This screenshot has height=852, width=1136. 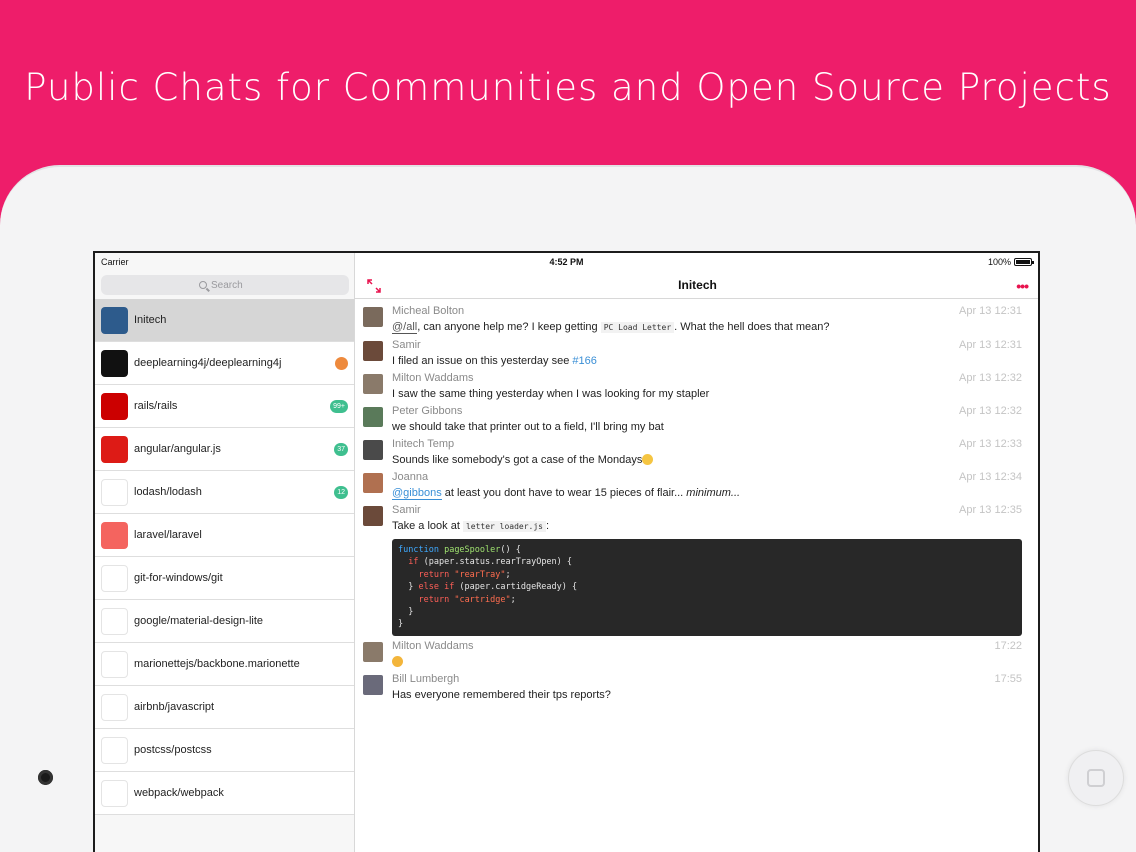 I want to click on message-text: . What the hell does that mean?, so click(x=752, y=327).